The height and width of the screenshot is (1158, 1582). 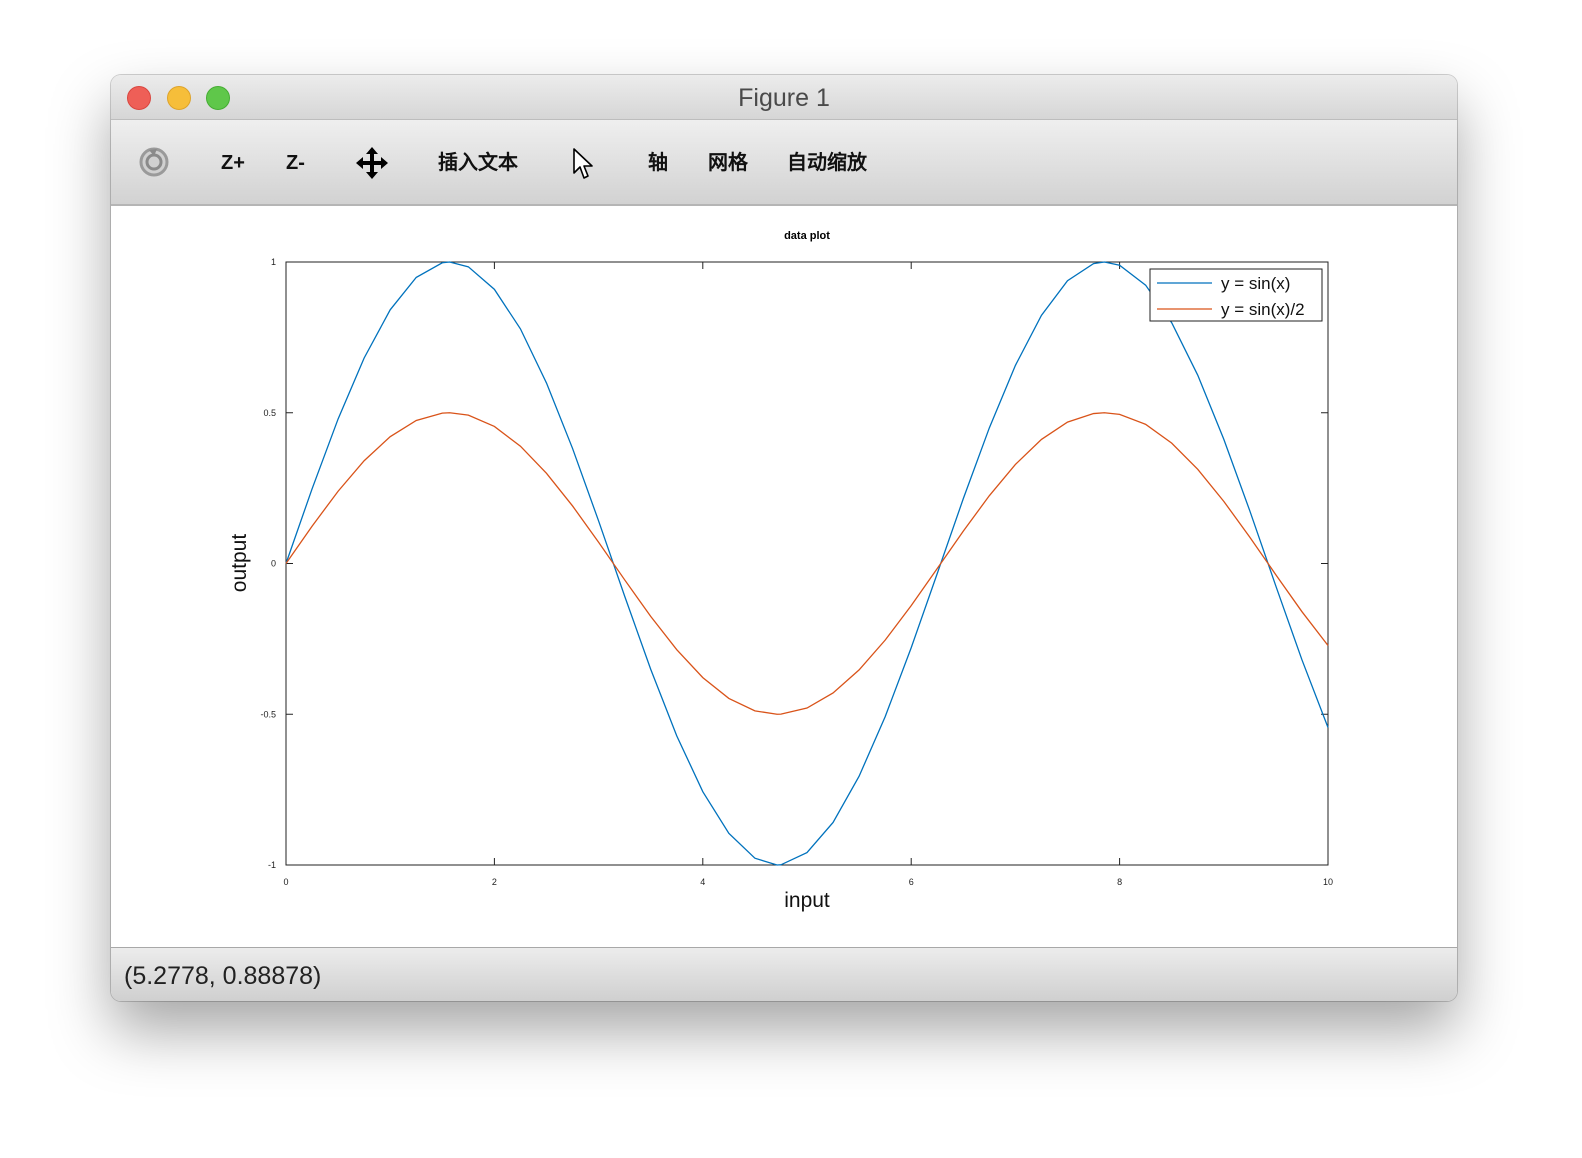 I want to click on window-title: Figure 1, so click(x=784, y=98).